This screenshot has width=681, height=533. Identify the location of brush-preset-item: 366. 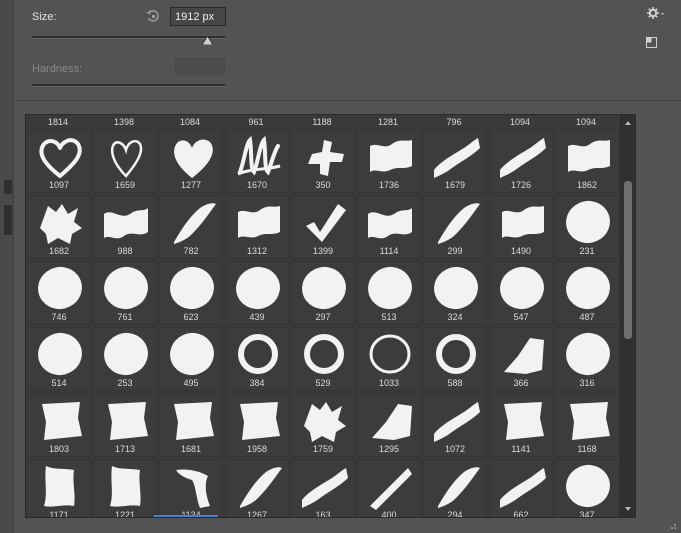
(521, 359).